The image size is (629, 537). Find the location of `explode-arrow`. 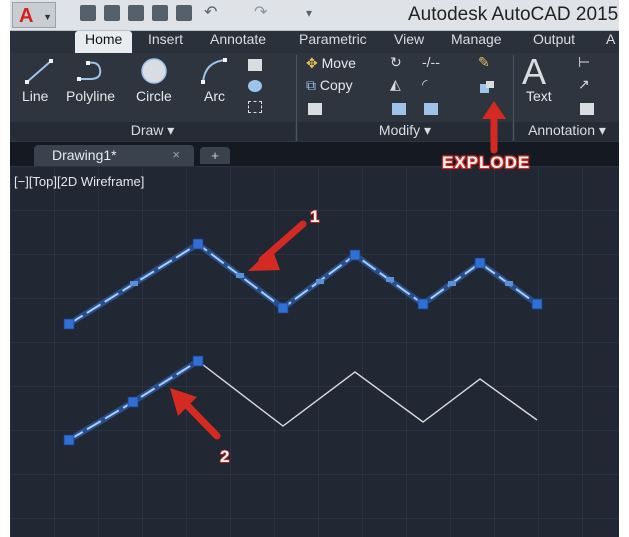

explode-arrow is located at coordinates (494, 127).